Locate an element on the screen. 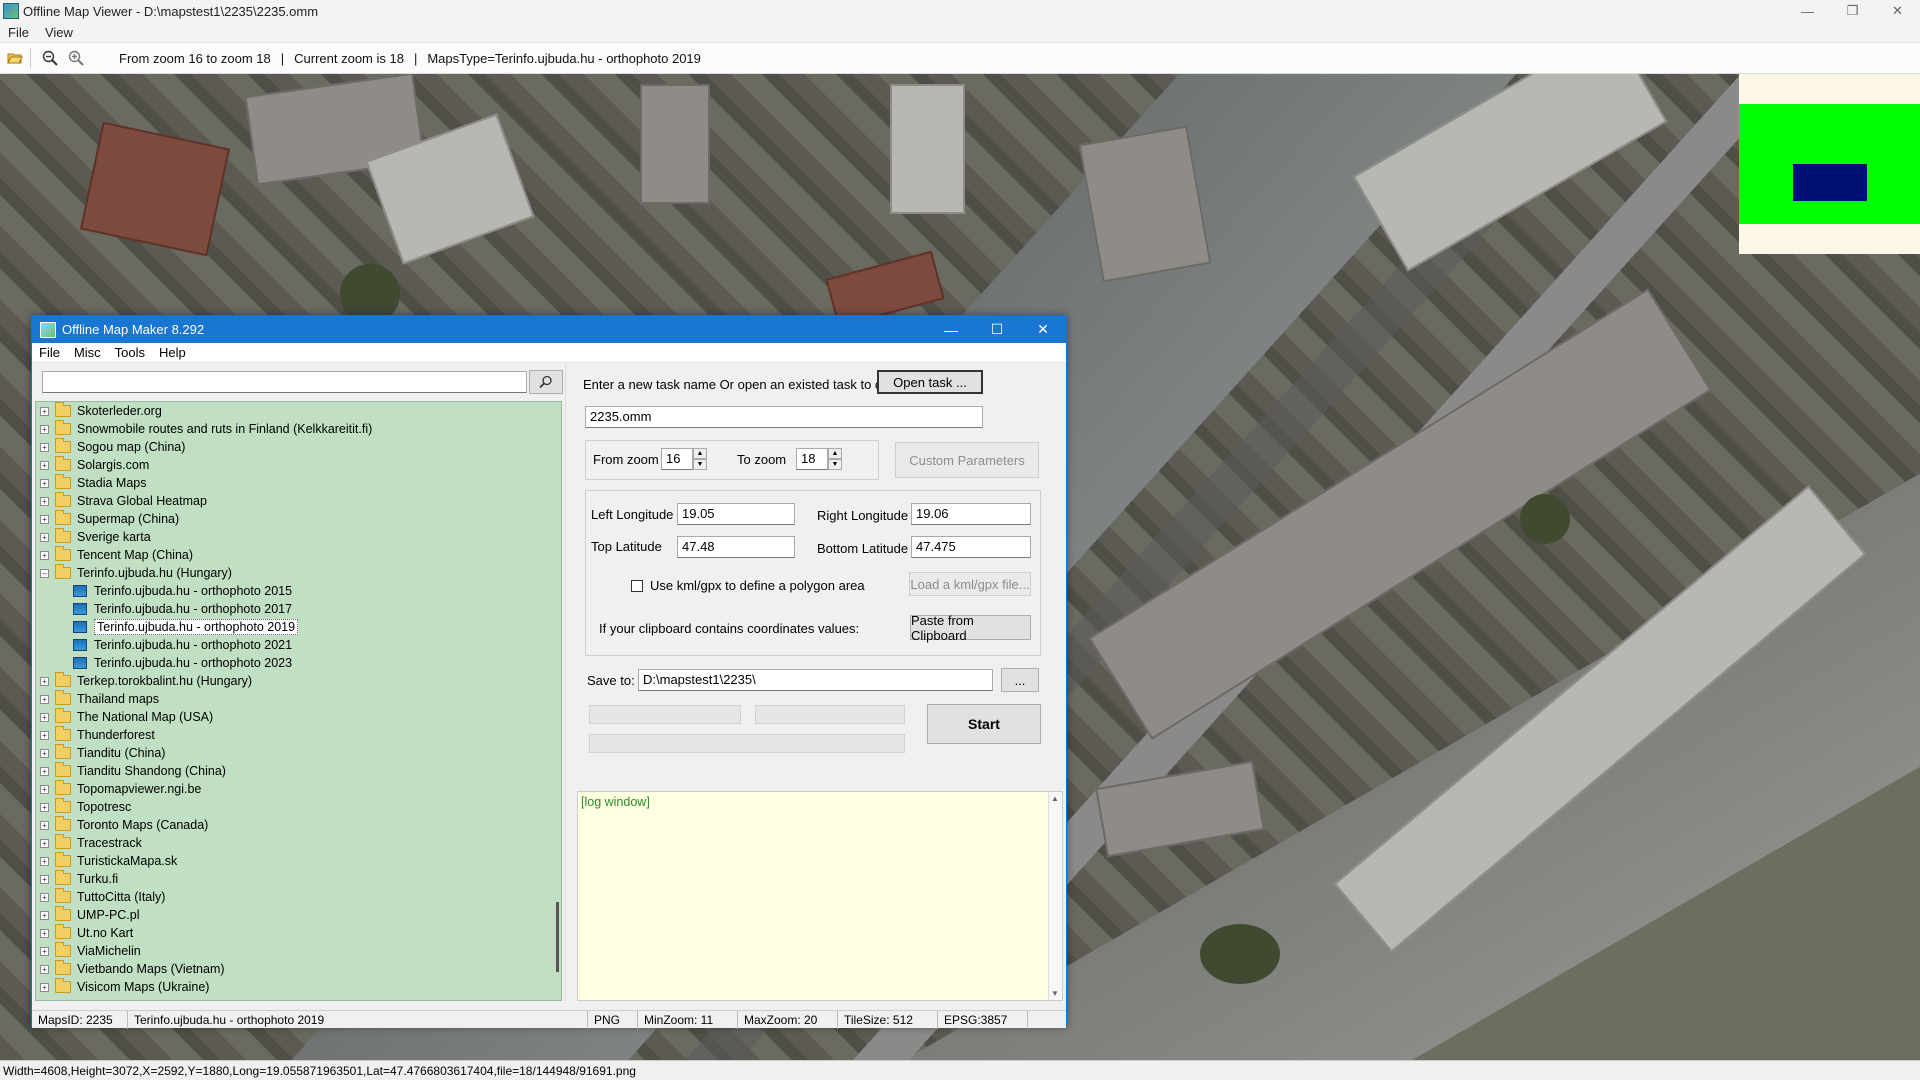 This screenshot has height=1080, width=1920. minimap-viewport is located at coordinates (1830, 182).